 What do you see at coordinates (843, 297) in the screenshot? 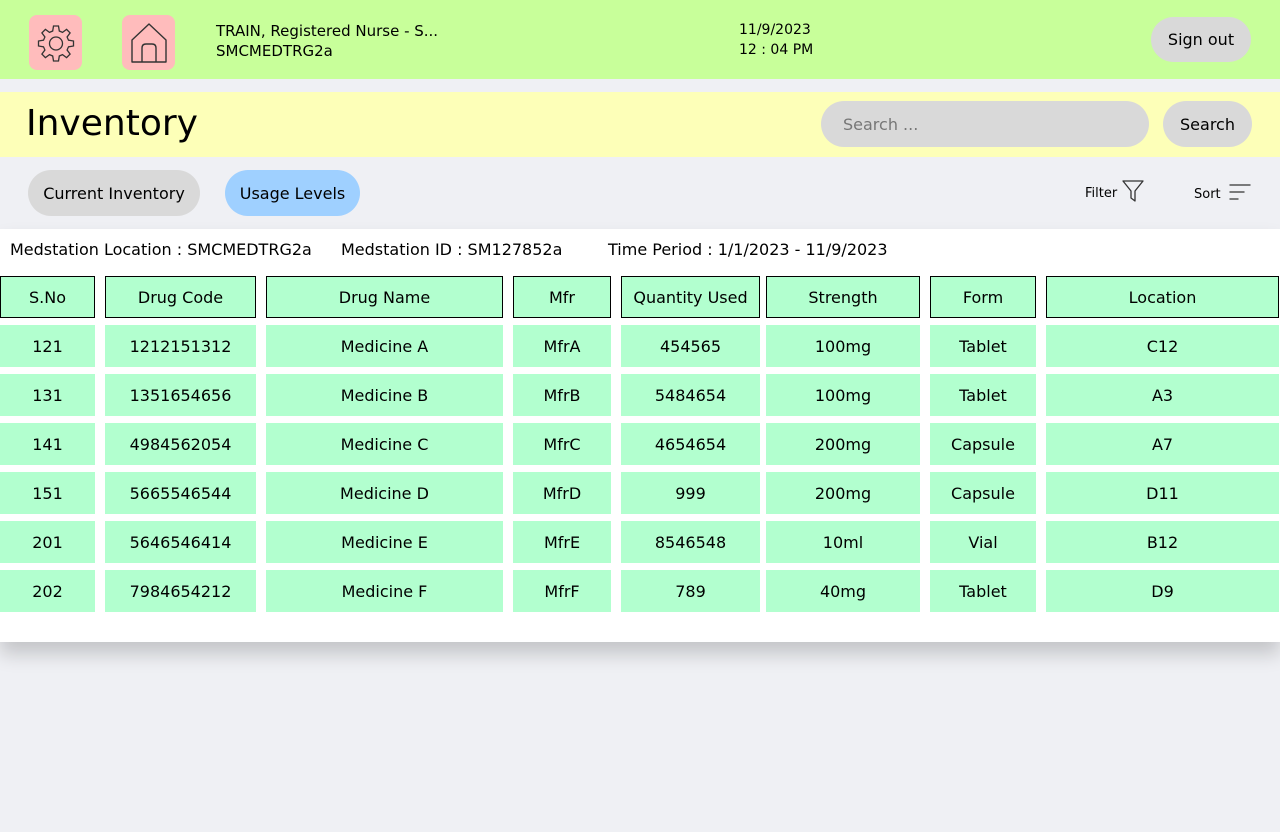
I see `column-header-strength: Strength` at bounding box center [843, 297].